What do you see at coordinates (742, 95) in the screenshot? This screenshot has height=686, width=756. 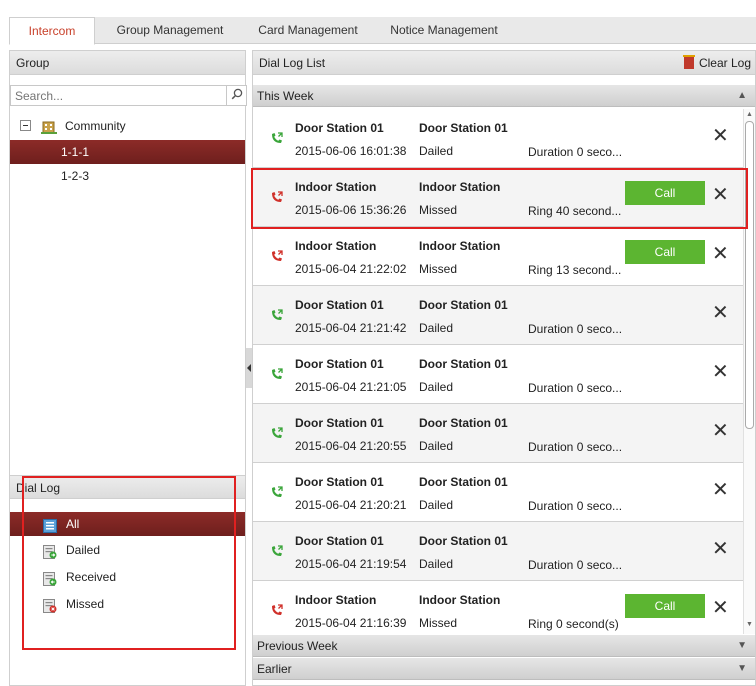 I see `chevron-up-icon: ▲` at bounding box center [742, 95].